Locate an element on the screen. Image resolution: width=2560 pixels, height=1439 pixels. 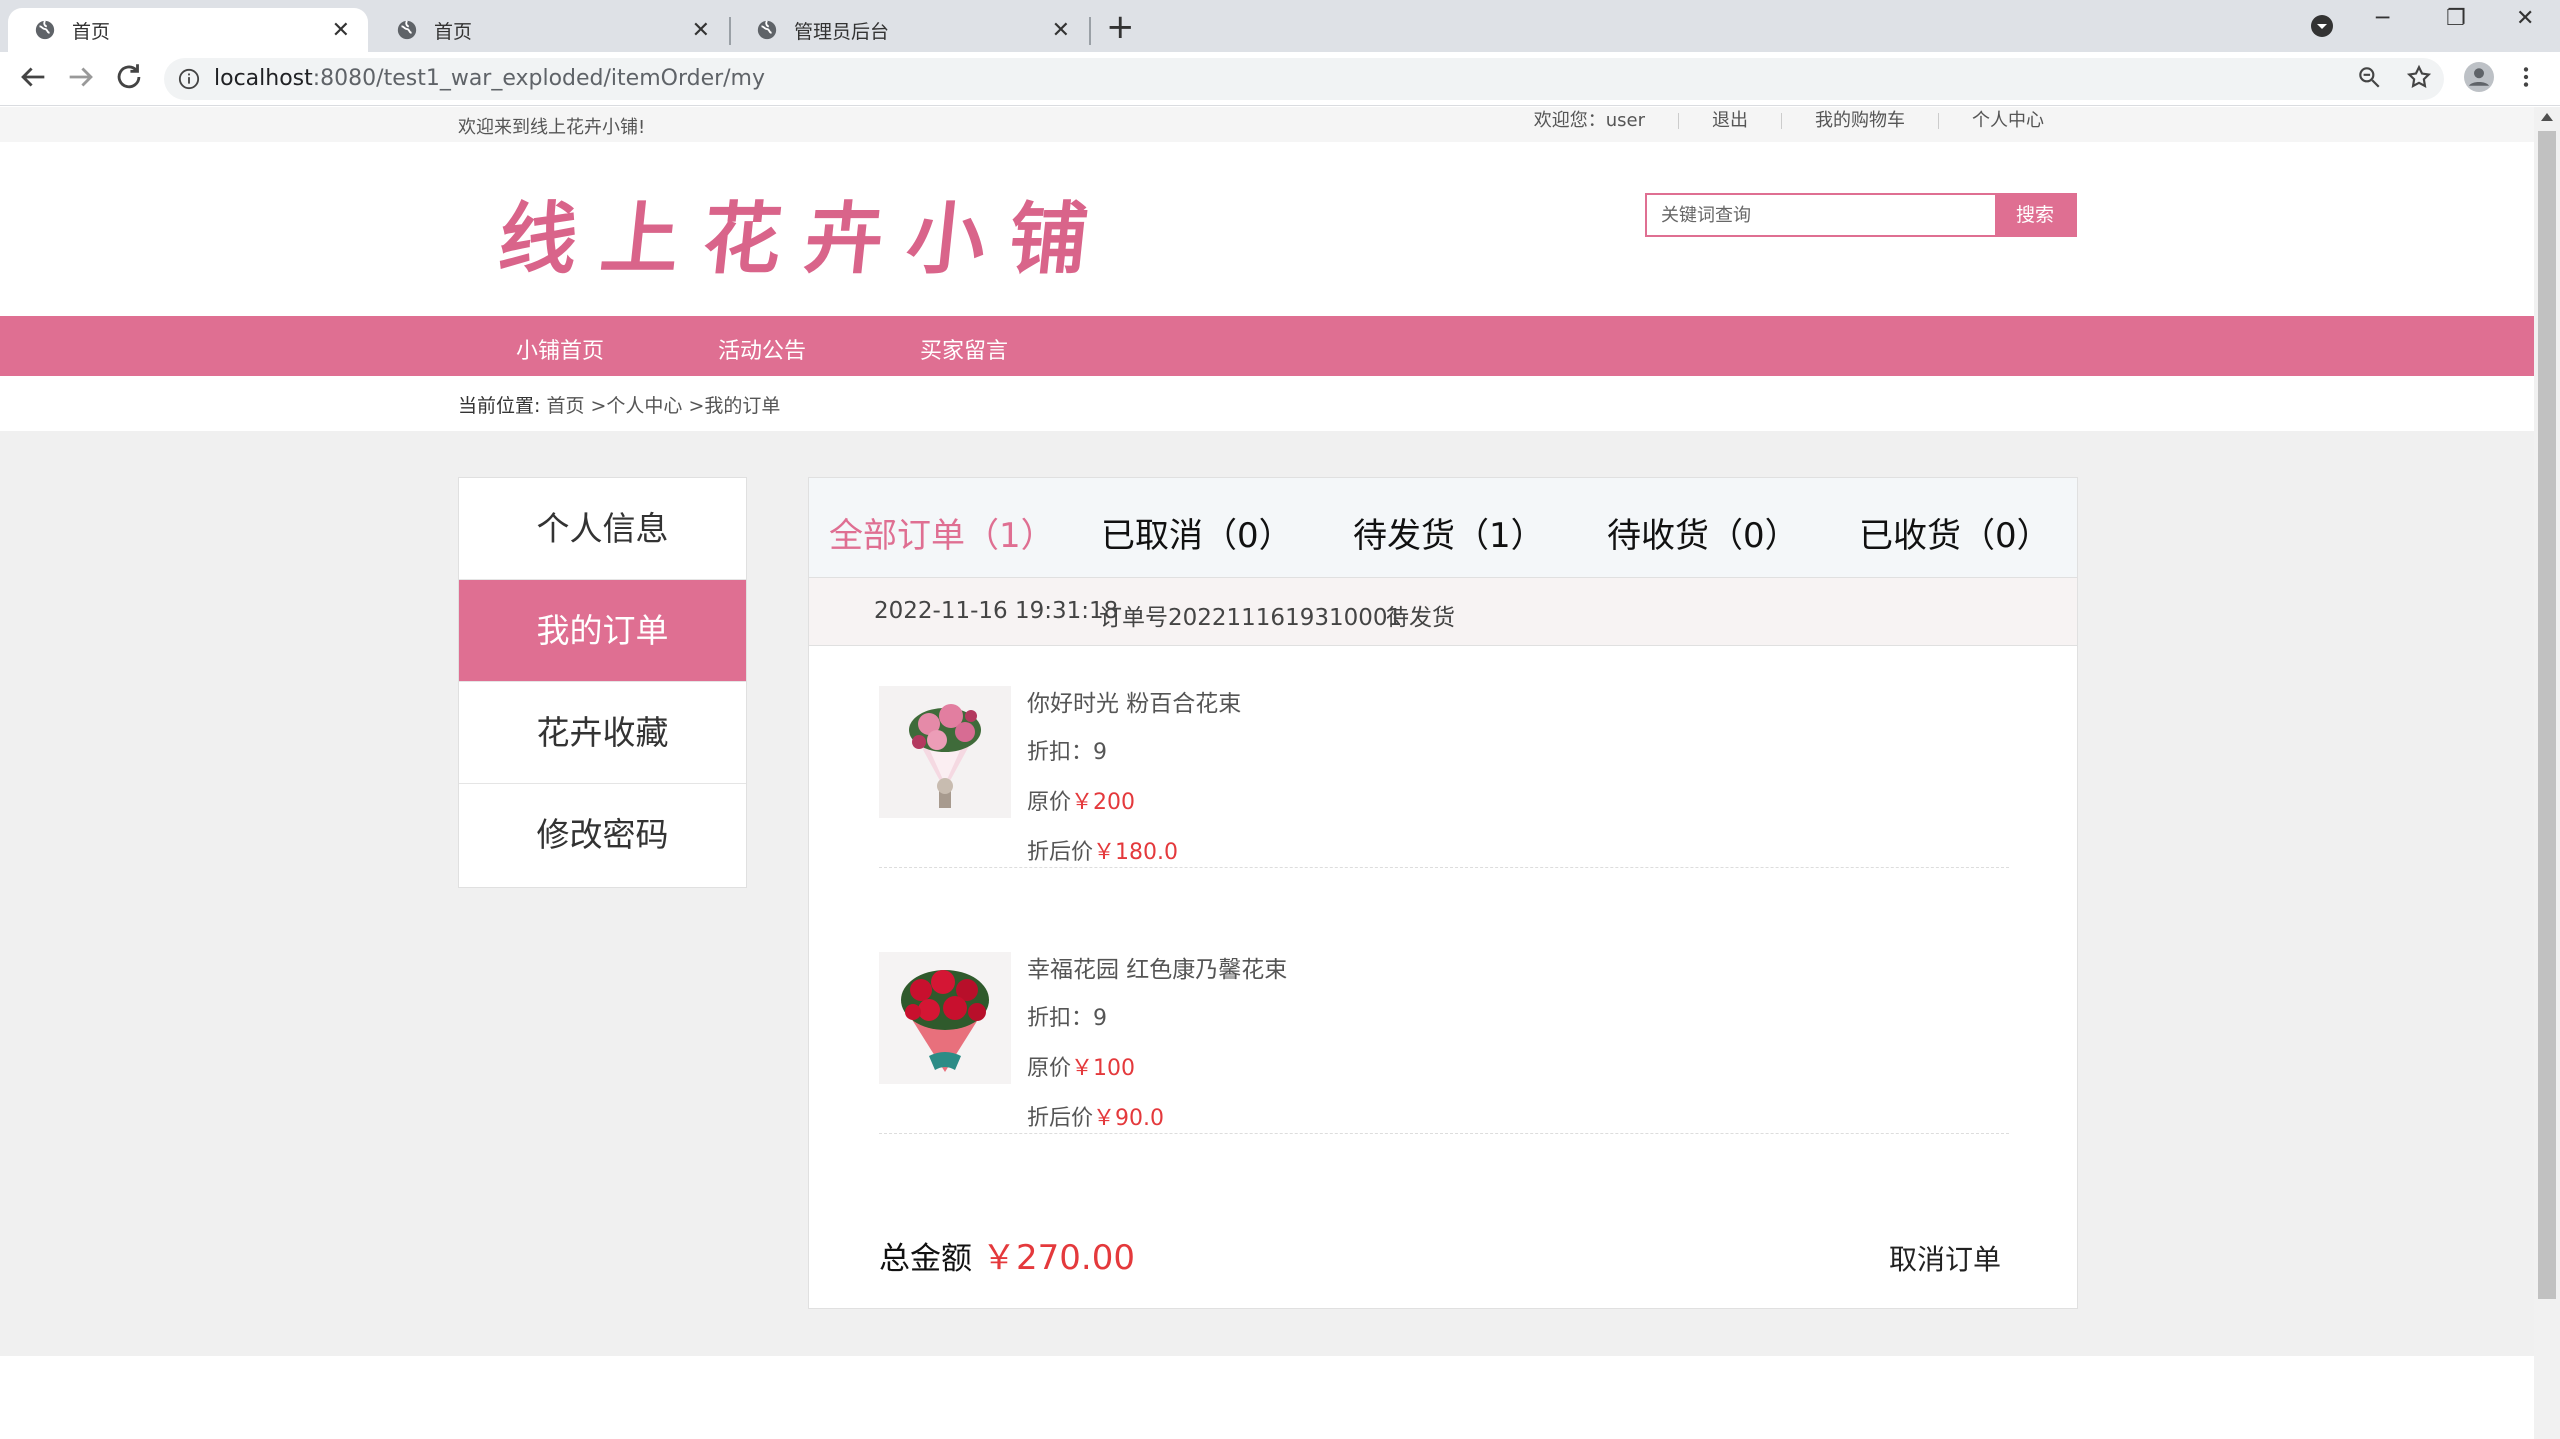
logout-link: 退出 is located at coordinates (1729, 121).